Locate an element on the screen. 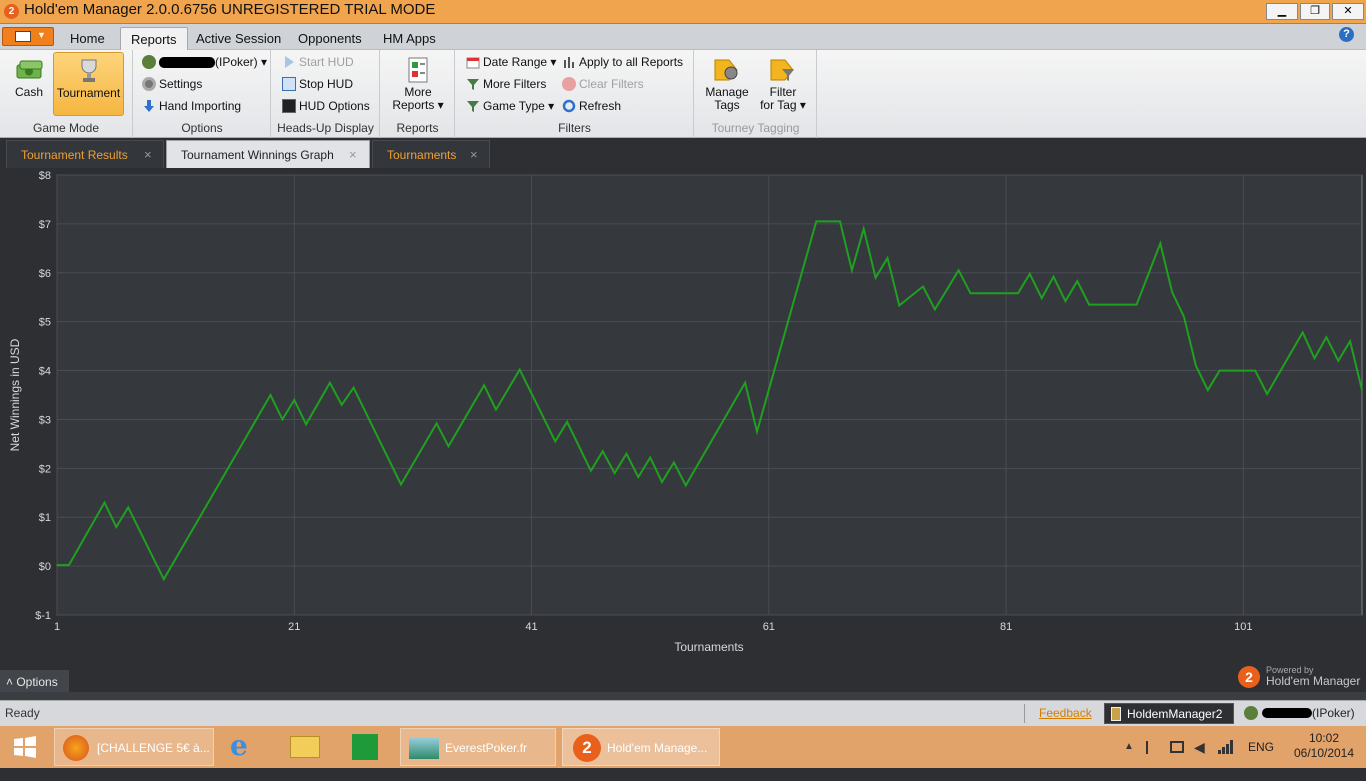  taskbar-everestpoker: EverestPoker.fr is located at coordinates (478, 747).